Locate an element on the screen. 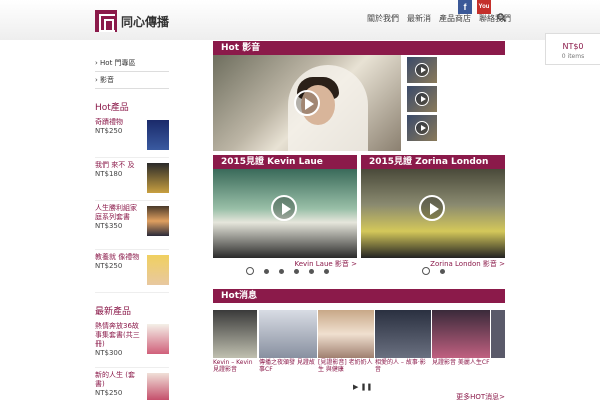 This screenshot has width=600, height=400. featured-video is located at coordinates (307, 103).